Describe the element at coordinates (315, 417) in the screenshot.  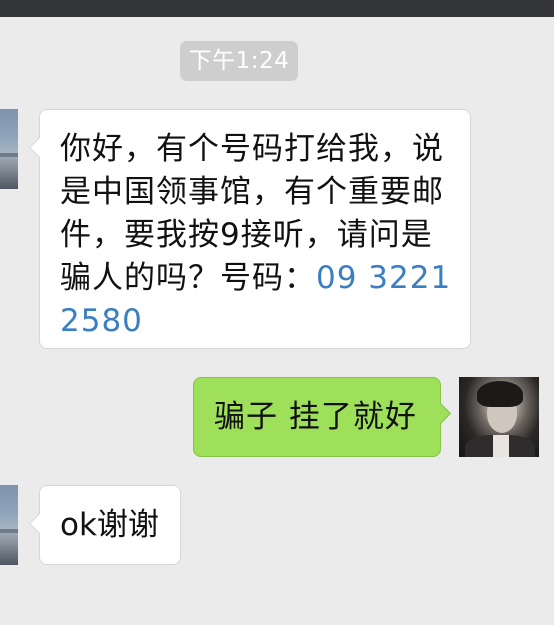
I see `message-text: 骗子 挂了就好` at that location.